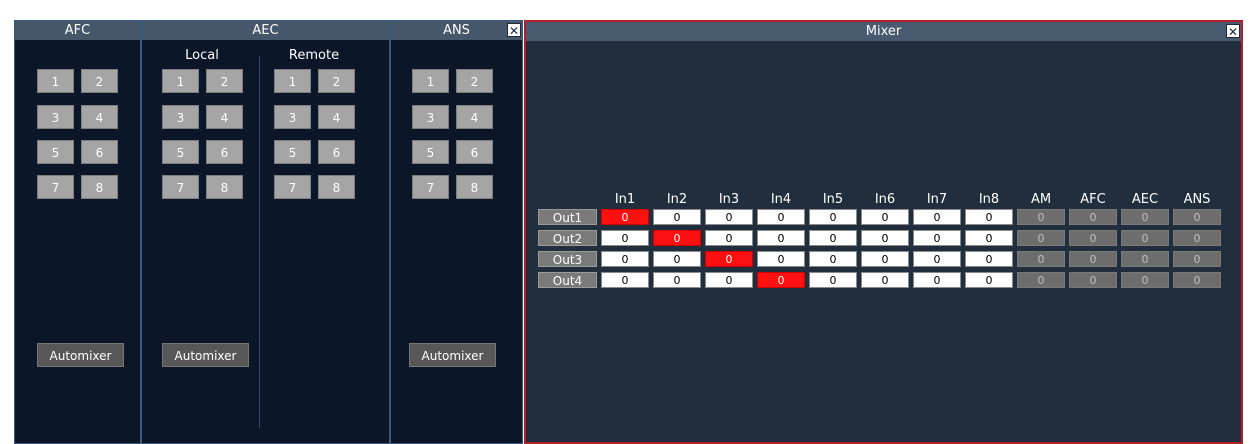  Describe the element at coordinates (474, 81) in the screenshot. I see `ans-channel-2-button: 2` at that location.